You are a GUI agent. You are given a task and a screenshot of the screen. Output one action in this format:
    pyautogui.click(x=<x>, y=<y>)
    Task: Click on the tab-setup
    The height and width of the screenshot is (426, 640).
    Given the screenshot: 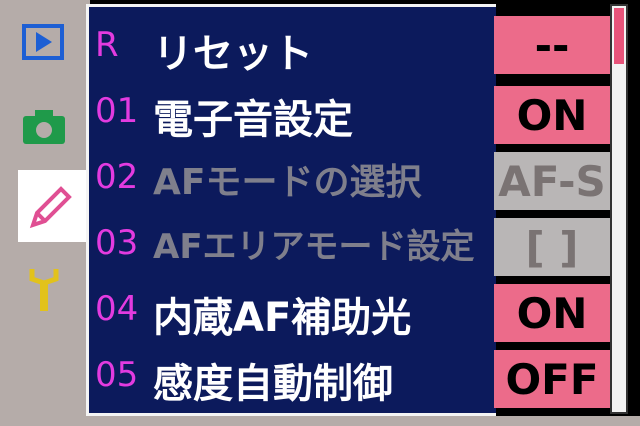 What is the action you would take?
    pyautogui.click(x=44, y=290)
    